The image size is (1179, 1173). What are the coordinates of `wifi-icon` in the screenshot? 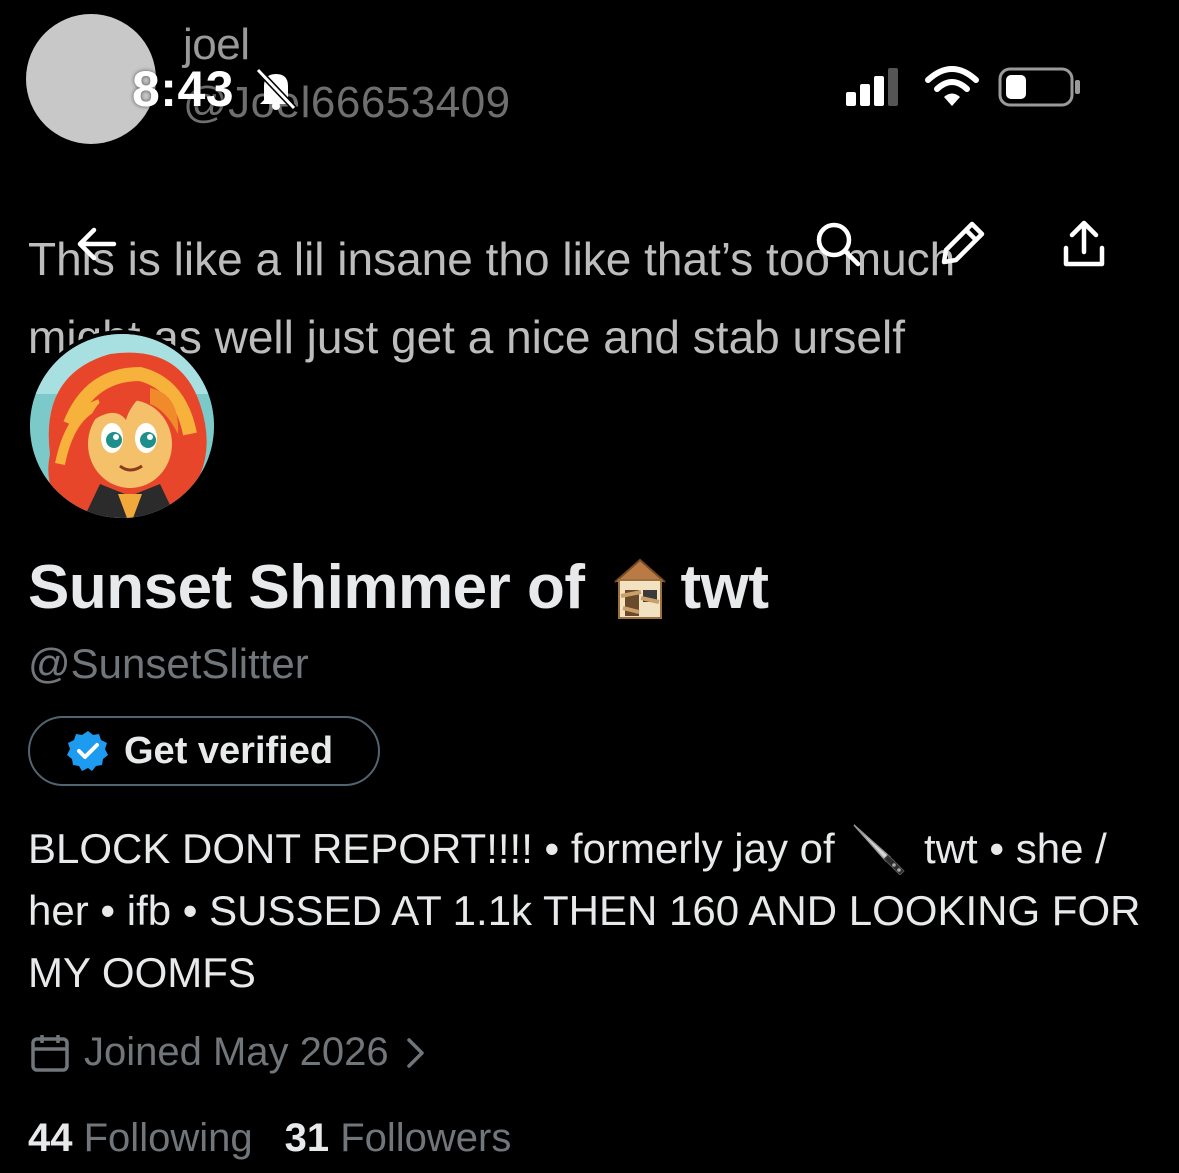 It's located at (952, 86).